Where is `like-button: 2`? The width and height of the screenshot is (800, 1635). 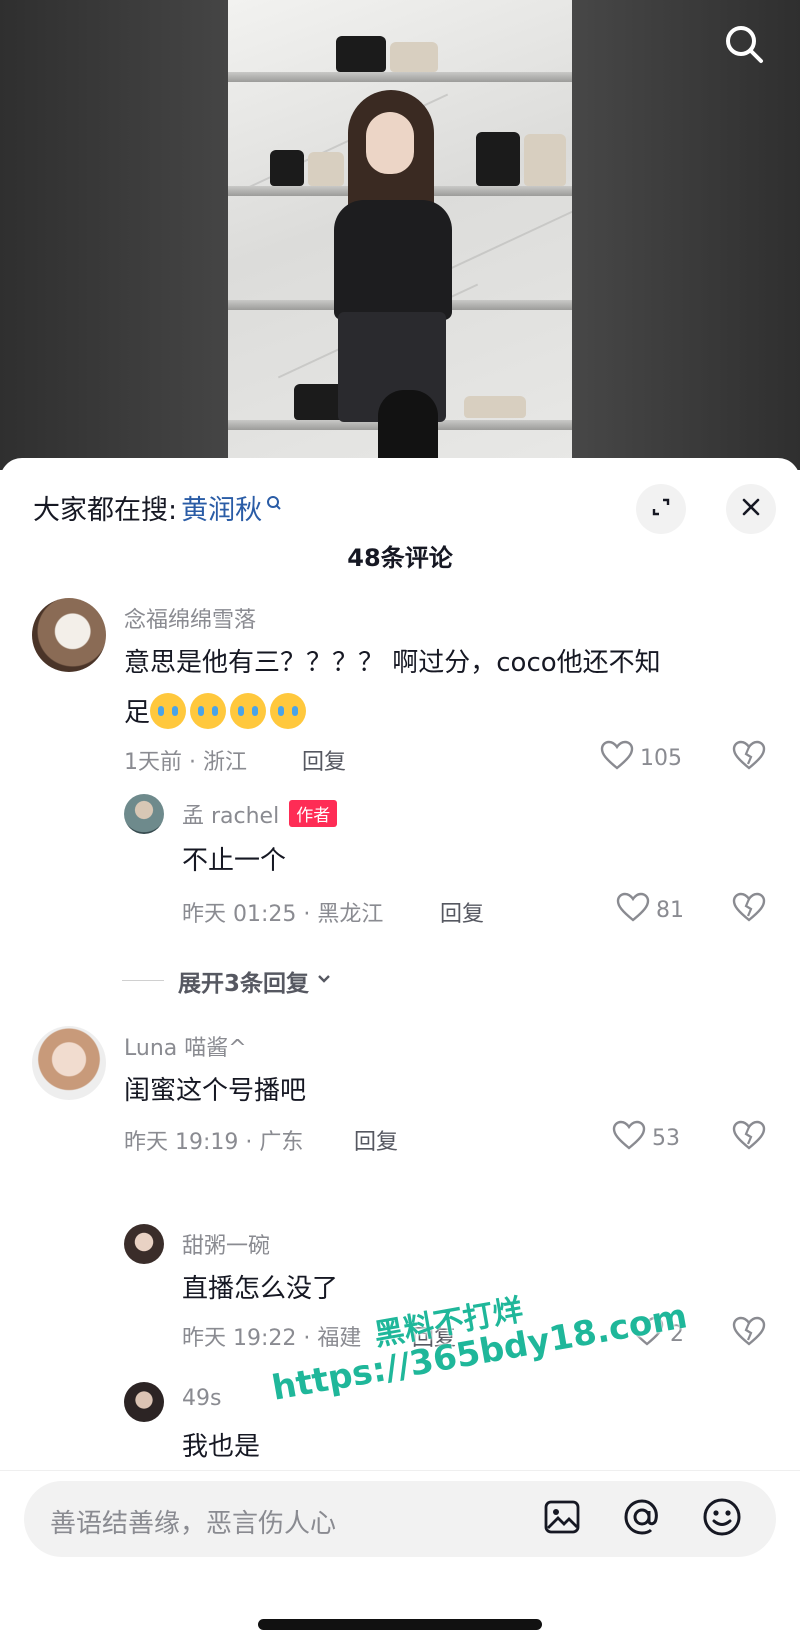 like-button: 2 is located at coordinates (657, 1334).